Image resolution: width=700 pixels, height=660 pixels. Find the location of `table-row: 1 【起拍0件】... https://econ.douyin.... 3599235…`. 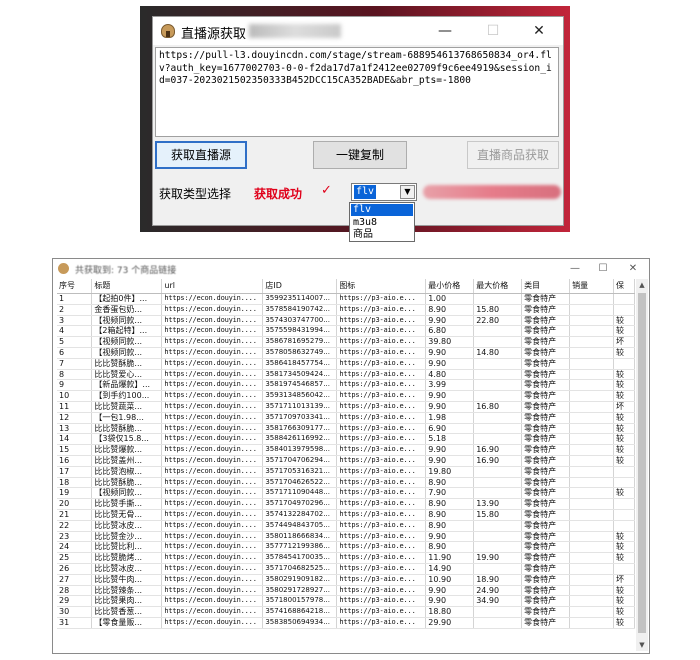

table-row: 1 【起拍0件】... https://econ.douyin.... 3599235… is located at coordinates (346, 299).